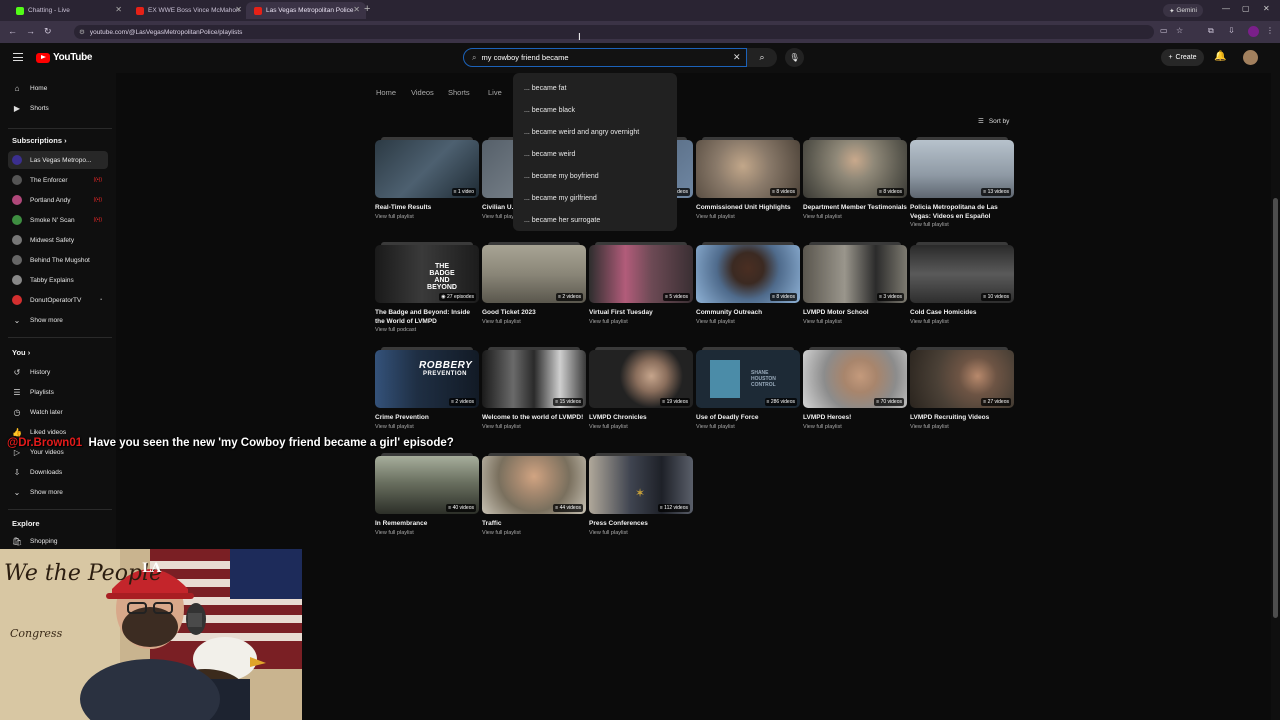 The height and width of the screenshot is (720, 1280). I want to click on tab-live: Live, so click(495, 92).